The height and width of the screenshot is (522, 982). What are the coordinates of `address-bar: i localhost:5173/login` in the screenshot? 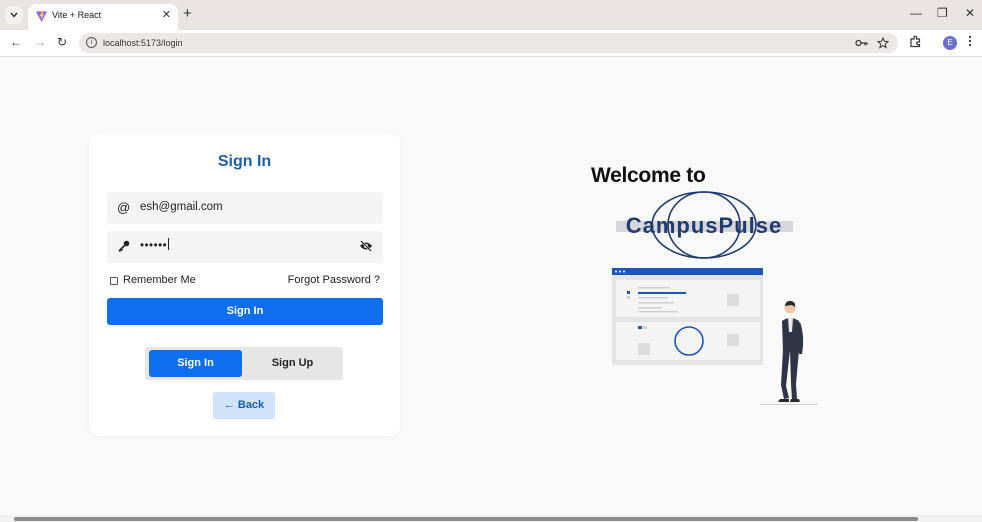 It's located at (488, 43).